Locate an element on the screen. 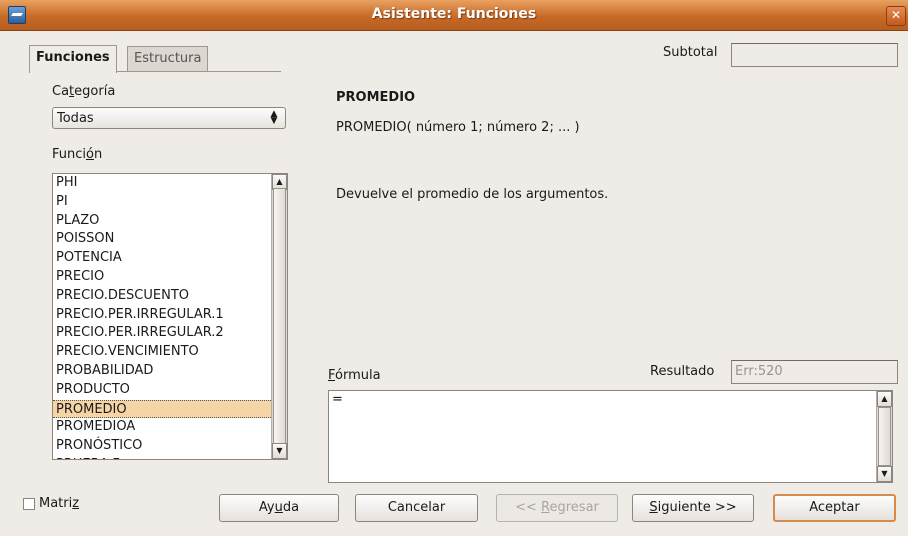 This screenshot has width=908, height=536. ok-button: Aceptar is located at coordinates (834, 508).